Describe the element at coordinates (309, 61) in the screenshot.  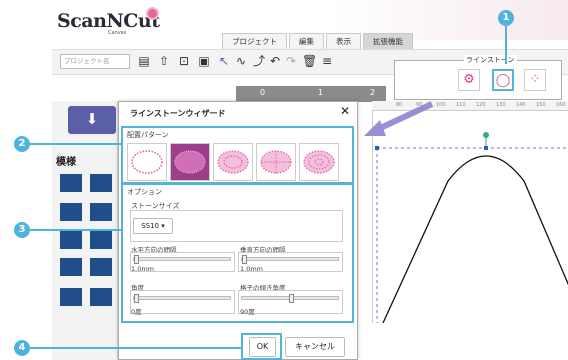
I see `delete-icon: 🗑` at that location.